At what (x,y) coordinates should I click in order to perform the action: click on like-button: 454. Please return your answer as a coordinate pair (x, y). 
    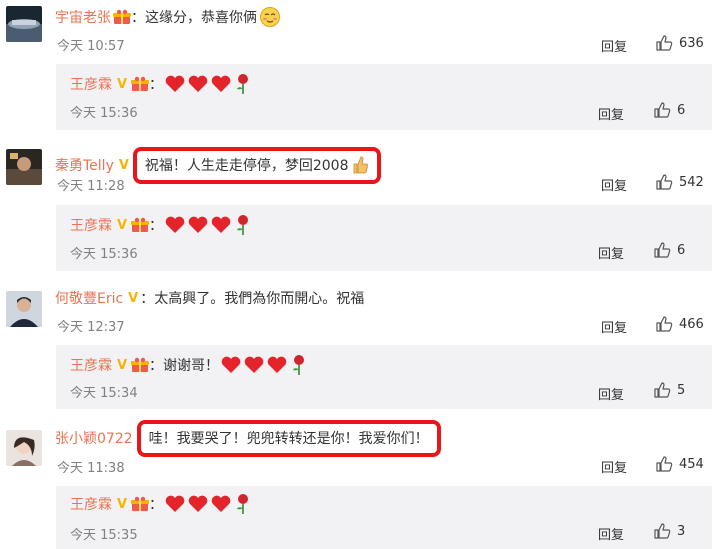
    Looking at the image, I should click on (679, 464).